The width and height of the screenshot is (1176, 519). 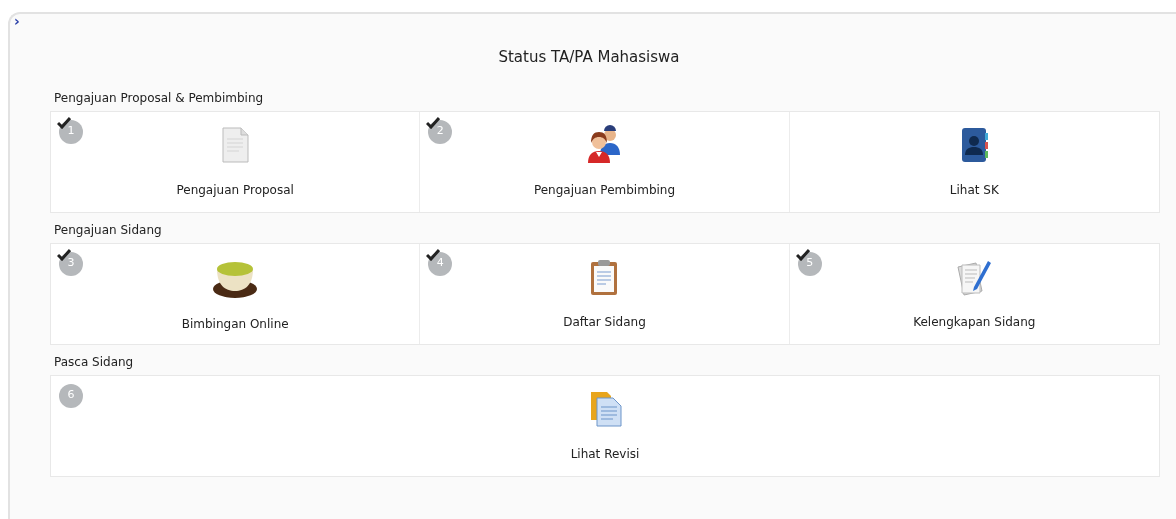 I want to click on step-number: 3, so click(x=71, y=263).